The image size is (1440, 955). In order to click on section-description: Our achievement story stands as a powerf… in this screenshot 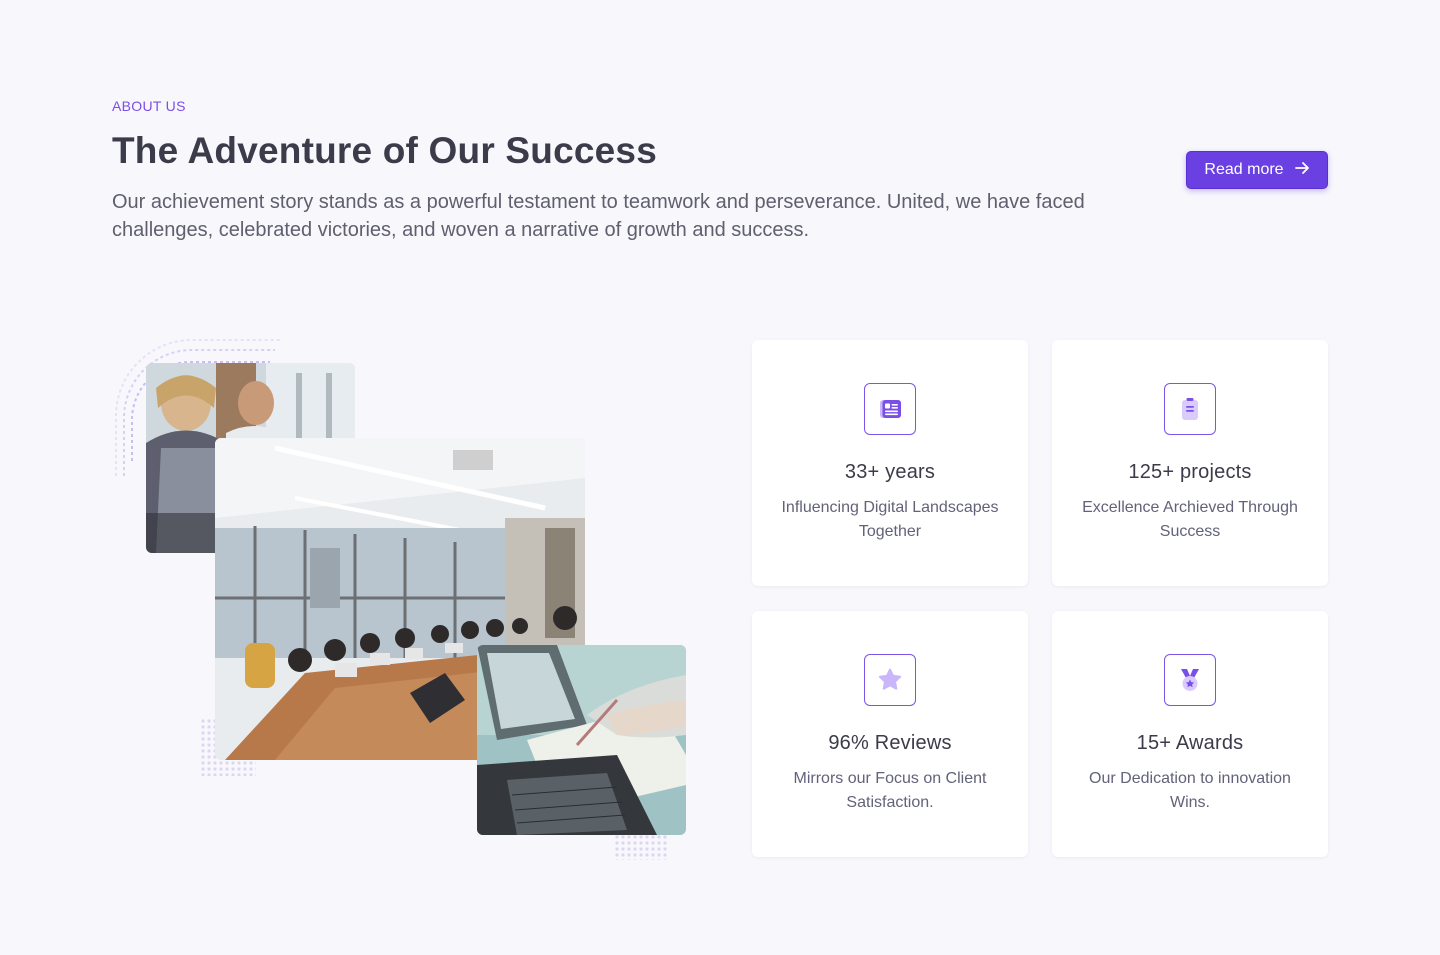, I will do `click(598, 216)`.